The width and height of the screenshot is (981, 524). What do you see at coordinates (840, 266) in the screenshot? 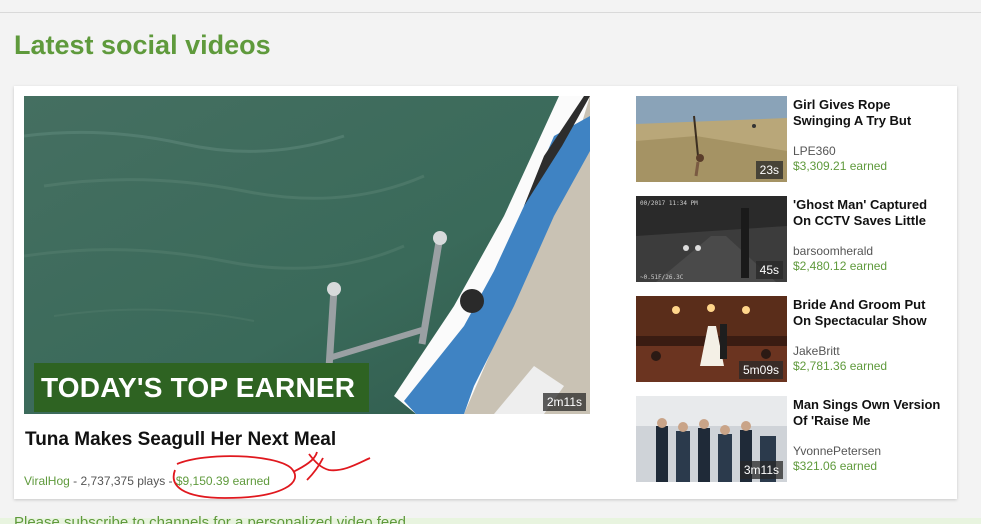
I see `video-earned: $2,480.12 earned` at bounding box center [840, 266].